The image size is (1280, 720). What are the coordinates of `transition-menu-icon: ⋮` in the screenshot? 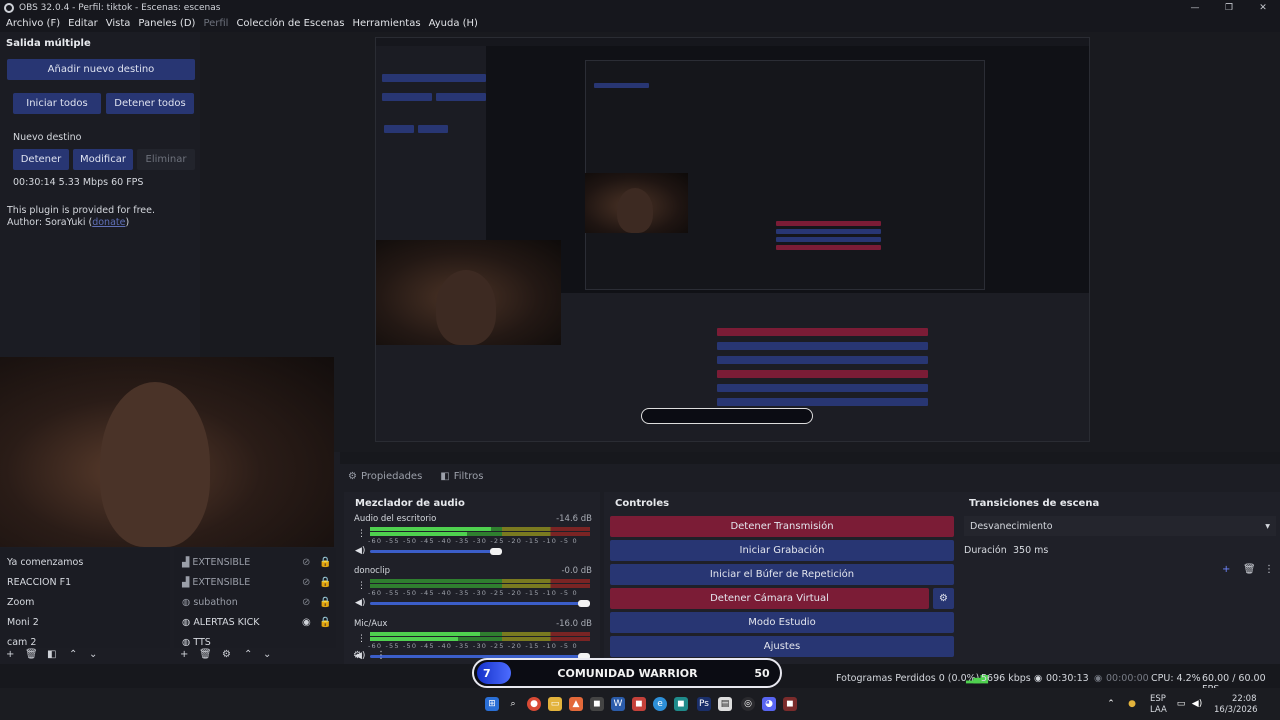 It's located at (1269, 569).